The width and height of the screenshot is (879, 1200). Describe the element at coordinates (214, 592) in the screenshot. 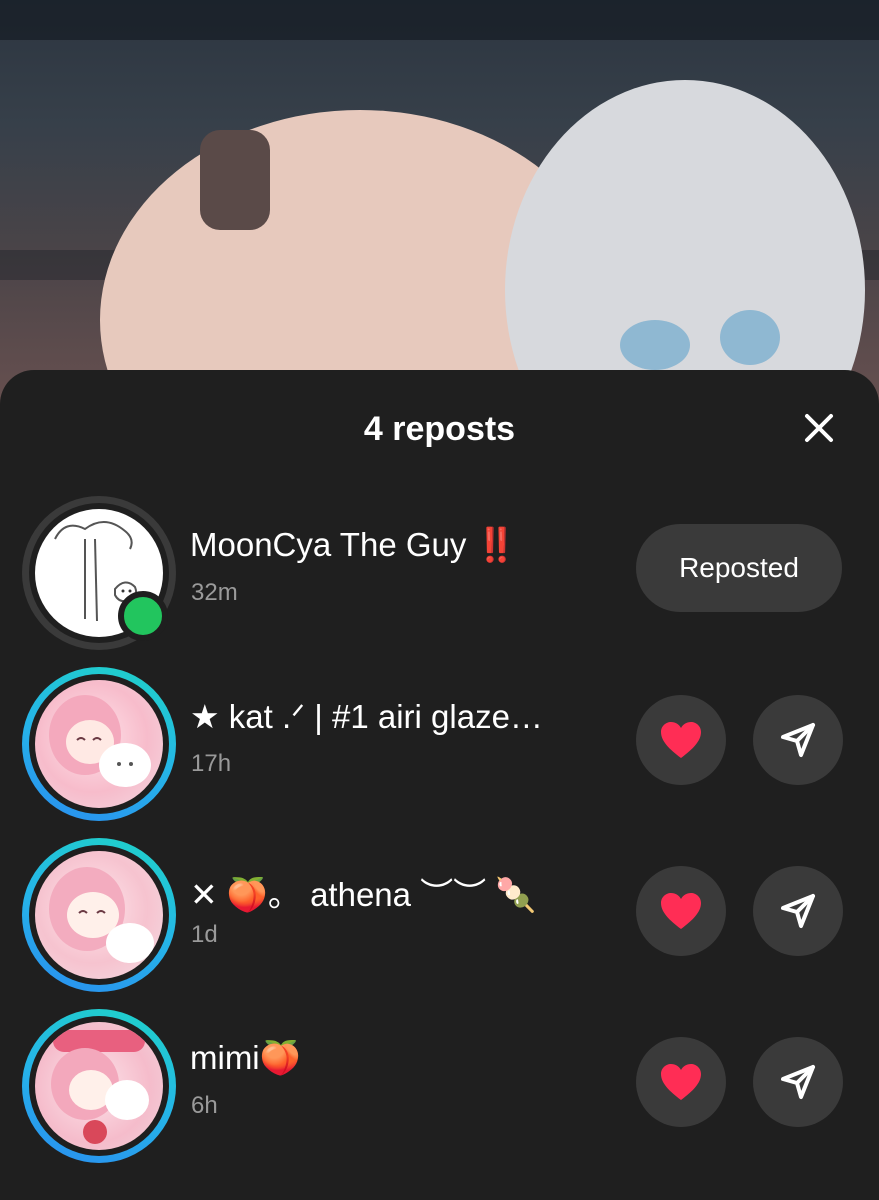

I see `repost-time: 32m` at that location.